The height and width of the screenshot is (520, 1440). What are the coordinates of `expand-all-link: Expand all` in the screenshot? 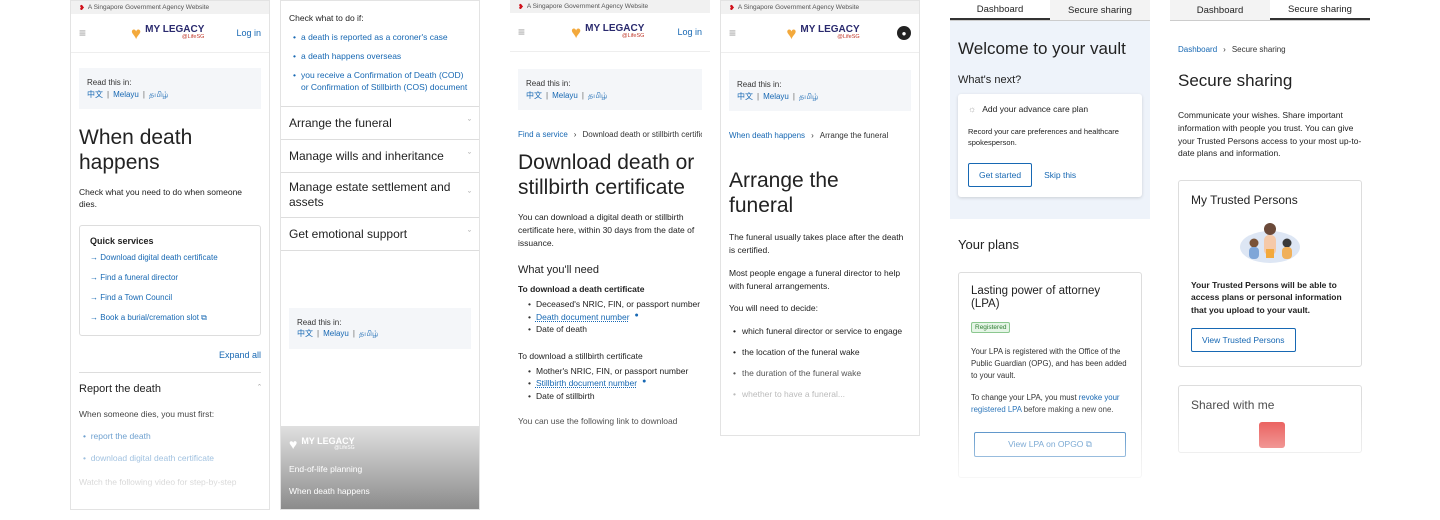 It's located at (170, 355).